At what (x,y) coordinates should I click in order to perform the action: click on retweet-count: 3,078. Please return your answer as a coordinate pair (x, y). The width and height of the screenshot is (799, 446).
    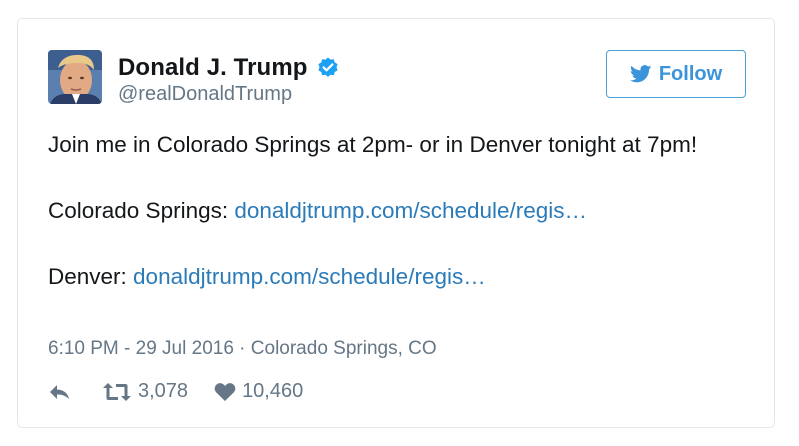
    Looking at the image, I should click on (163, 391).